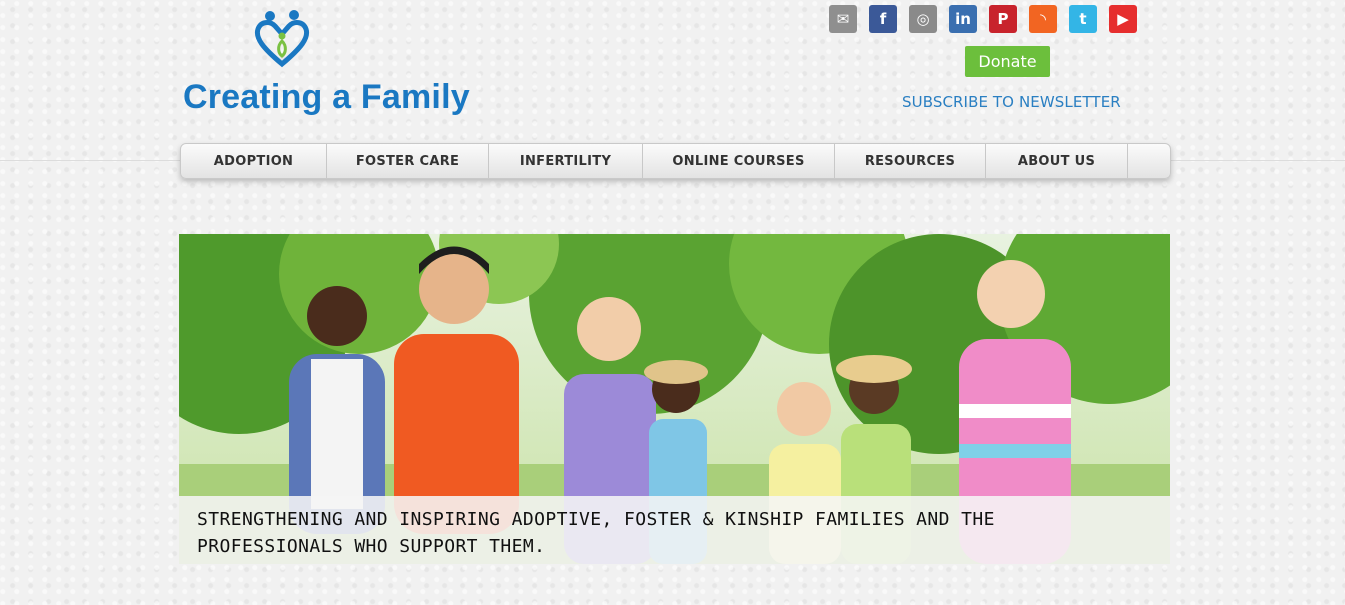 The width and height of the screenshot is (1345, 605). I want to click on rss-icon: ◝, so click(1043, 19).